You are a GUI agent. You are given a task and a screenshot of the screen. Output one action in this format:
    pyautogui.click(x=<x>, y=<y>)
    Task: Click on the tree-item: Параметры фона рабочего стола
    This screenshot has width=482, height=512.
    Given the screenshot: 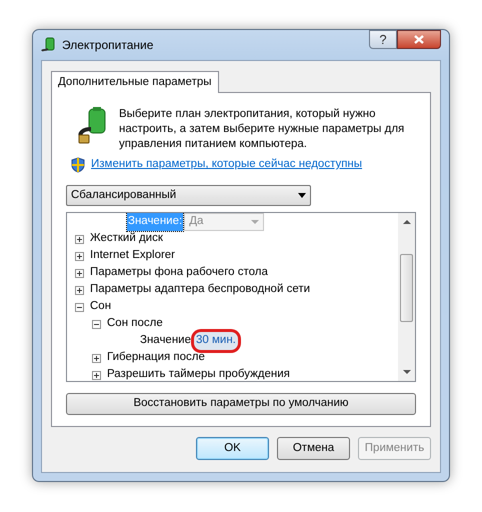 What is the action you would take?
    pyautogui.click(x=179, y=273)
    